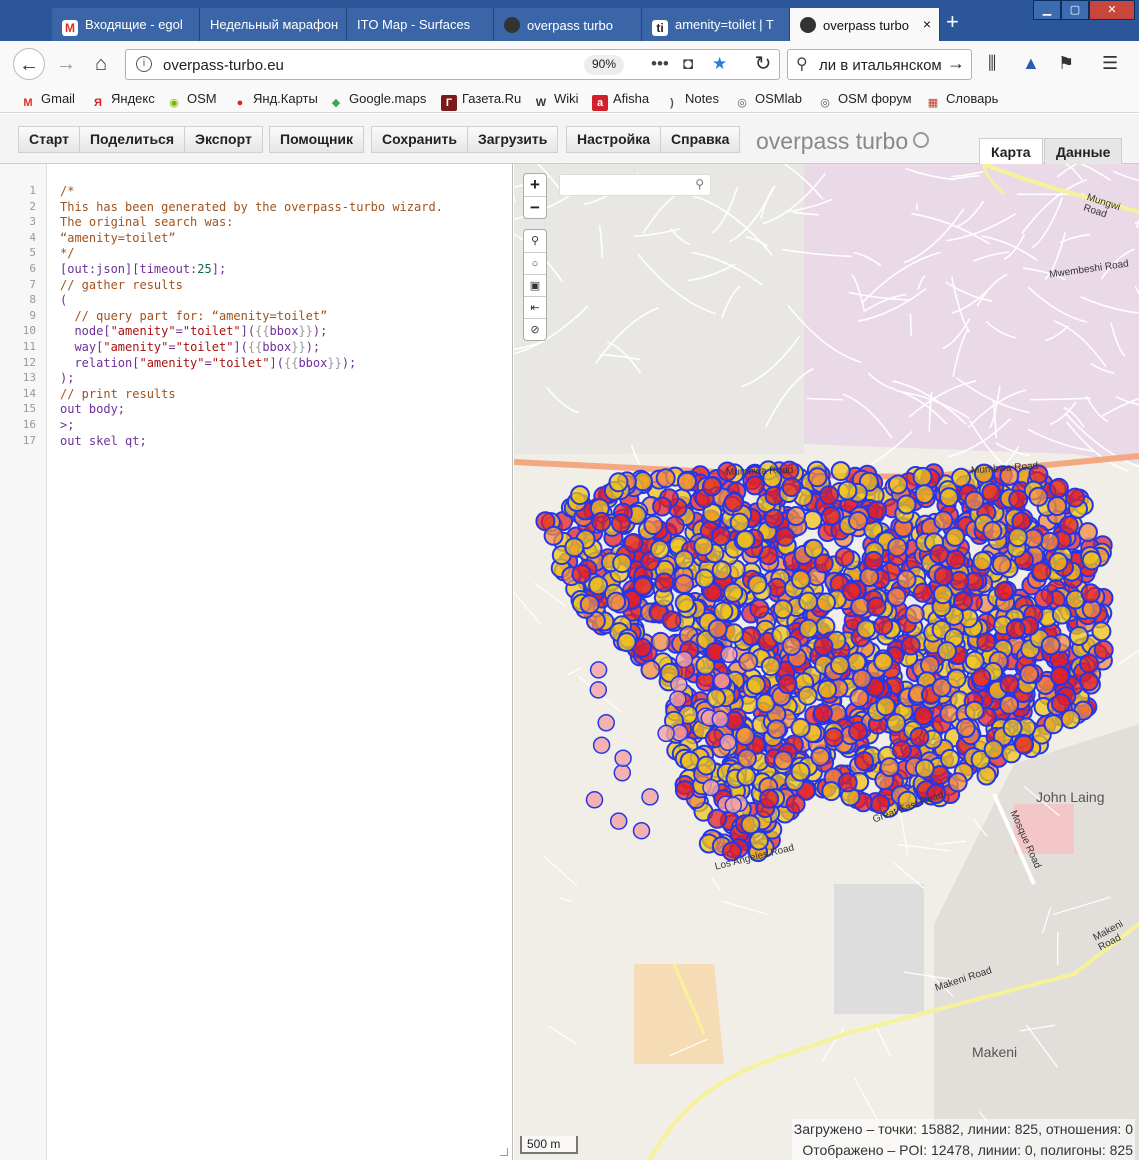  I want to click on code-line: node["amenity"="toilet"]({{bbox}});, so click(193, 331).